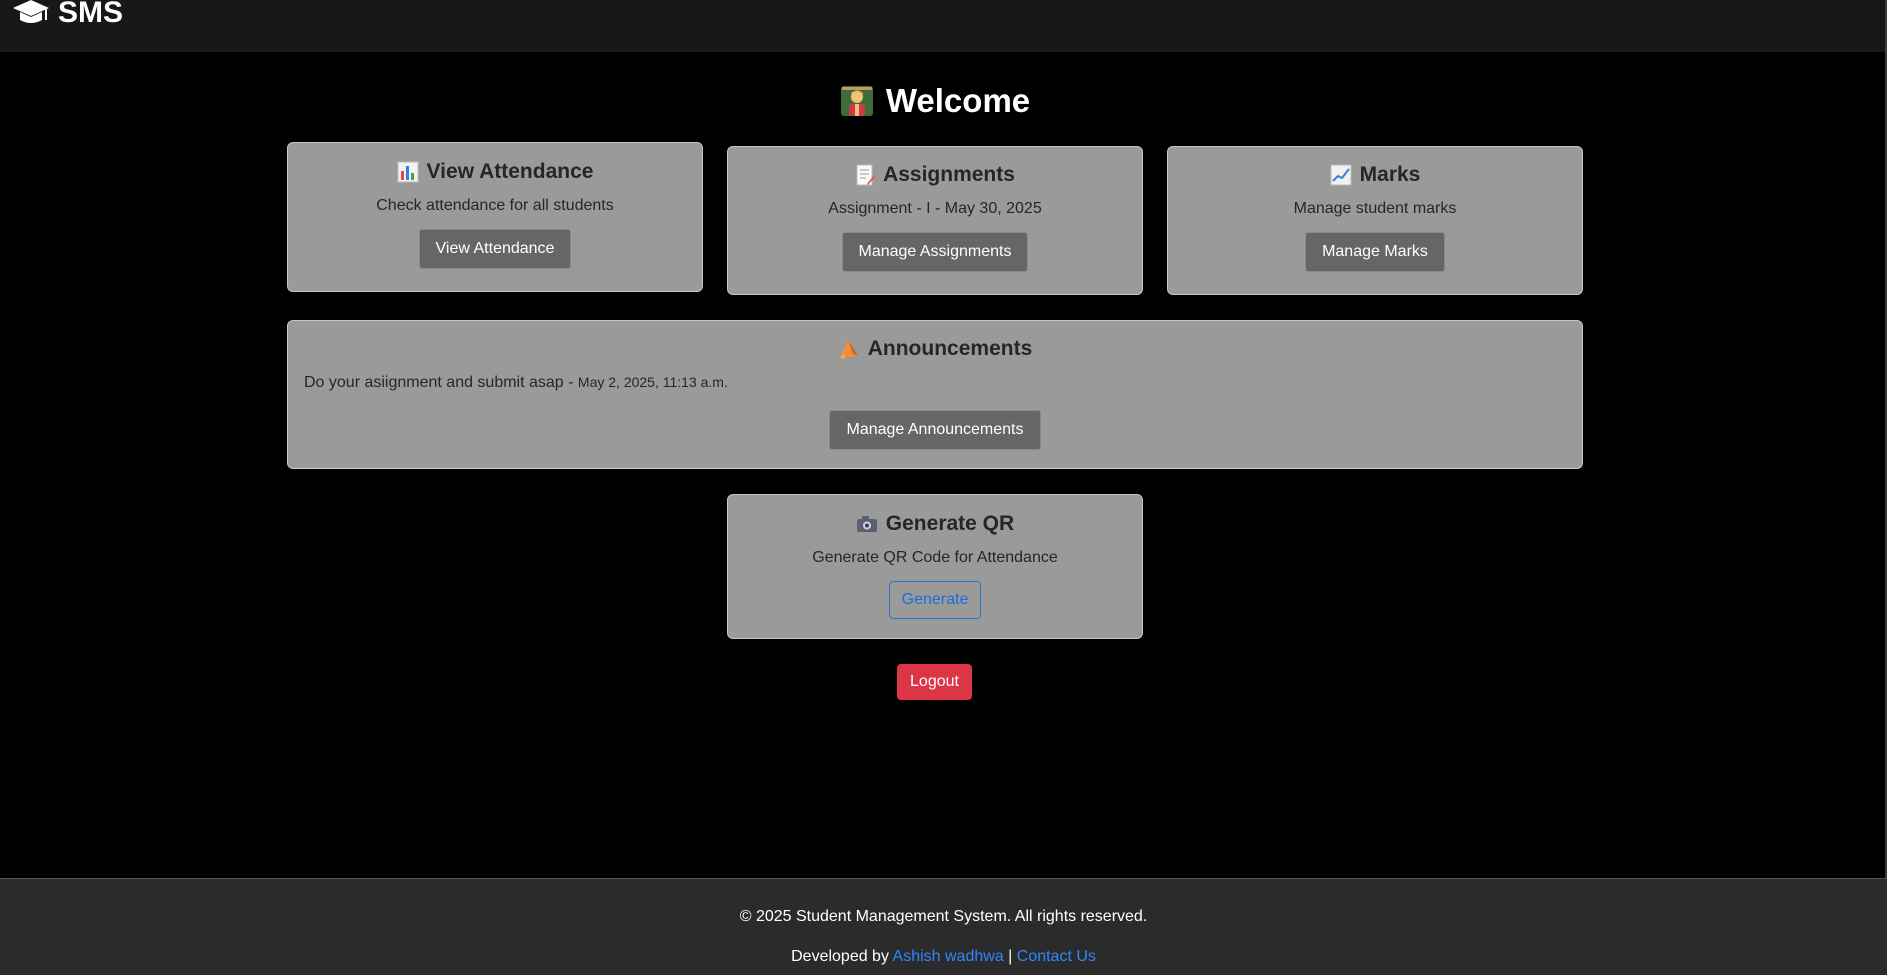 The width and height of the screenshot is (1887, 975). What do you see at coordinates (840, 956) in the screenshot?
I see `developed-by-text: Developed by` at bounding box center [840, 956].